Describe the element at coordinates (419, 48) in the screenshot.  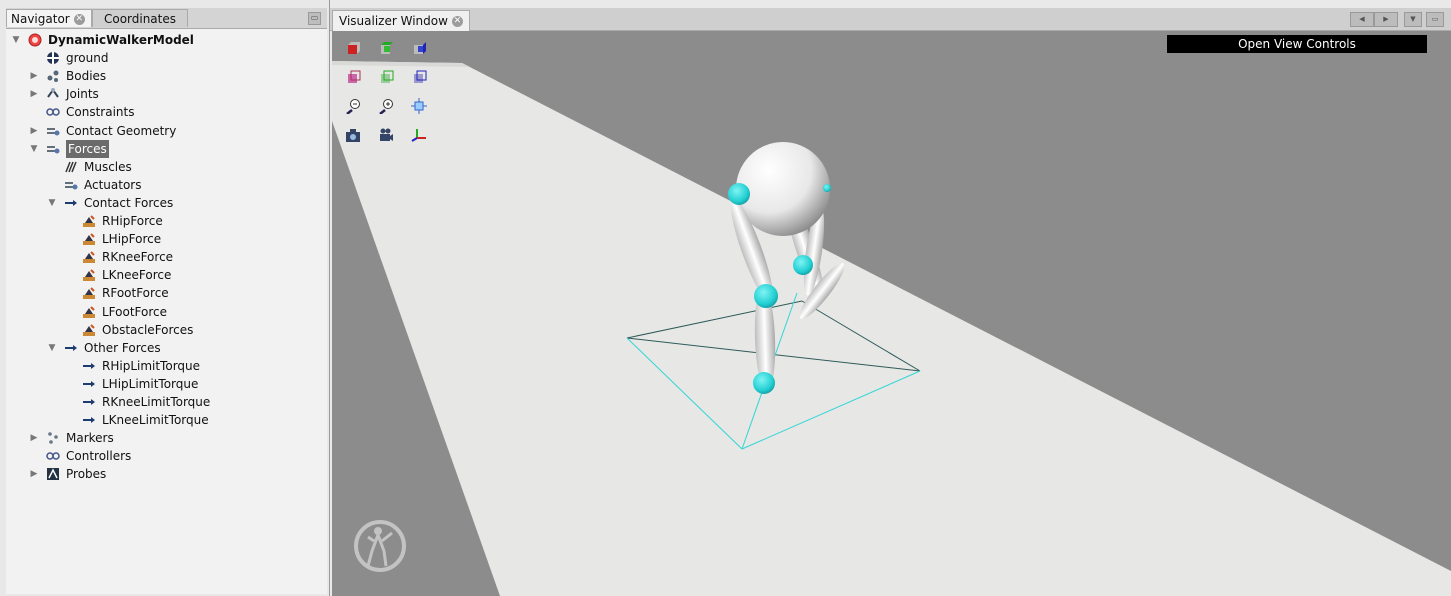
I see `view-right-icon` at that location.